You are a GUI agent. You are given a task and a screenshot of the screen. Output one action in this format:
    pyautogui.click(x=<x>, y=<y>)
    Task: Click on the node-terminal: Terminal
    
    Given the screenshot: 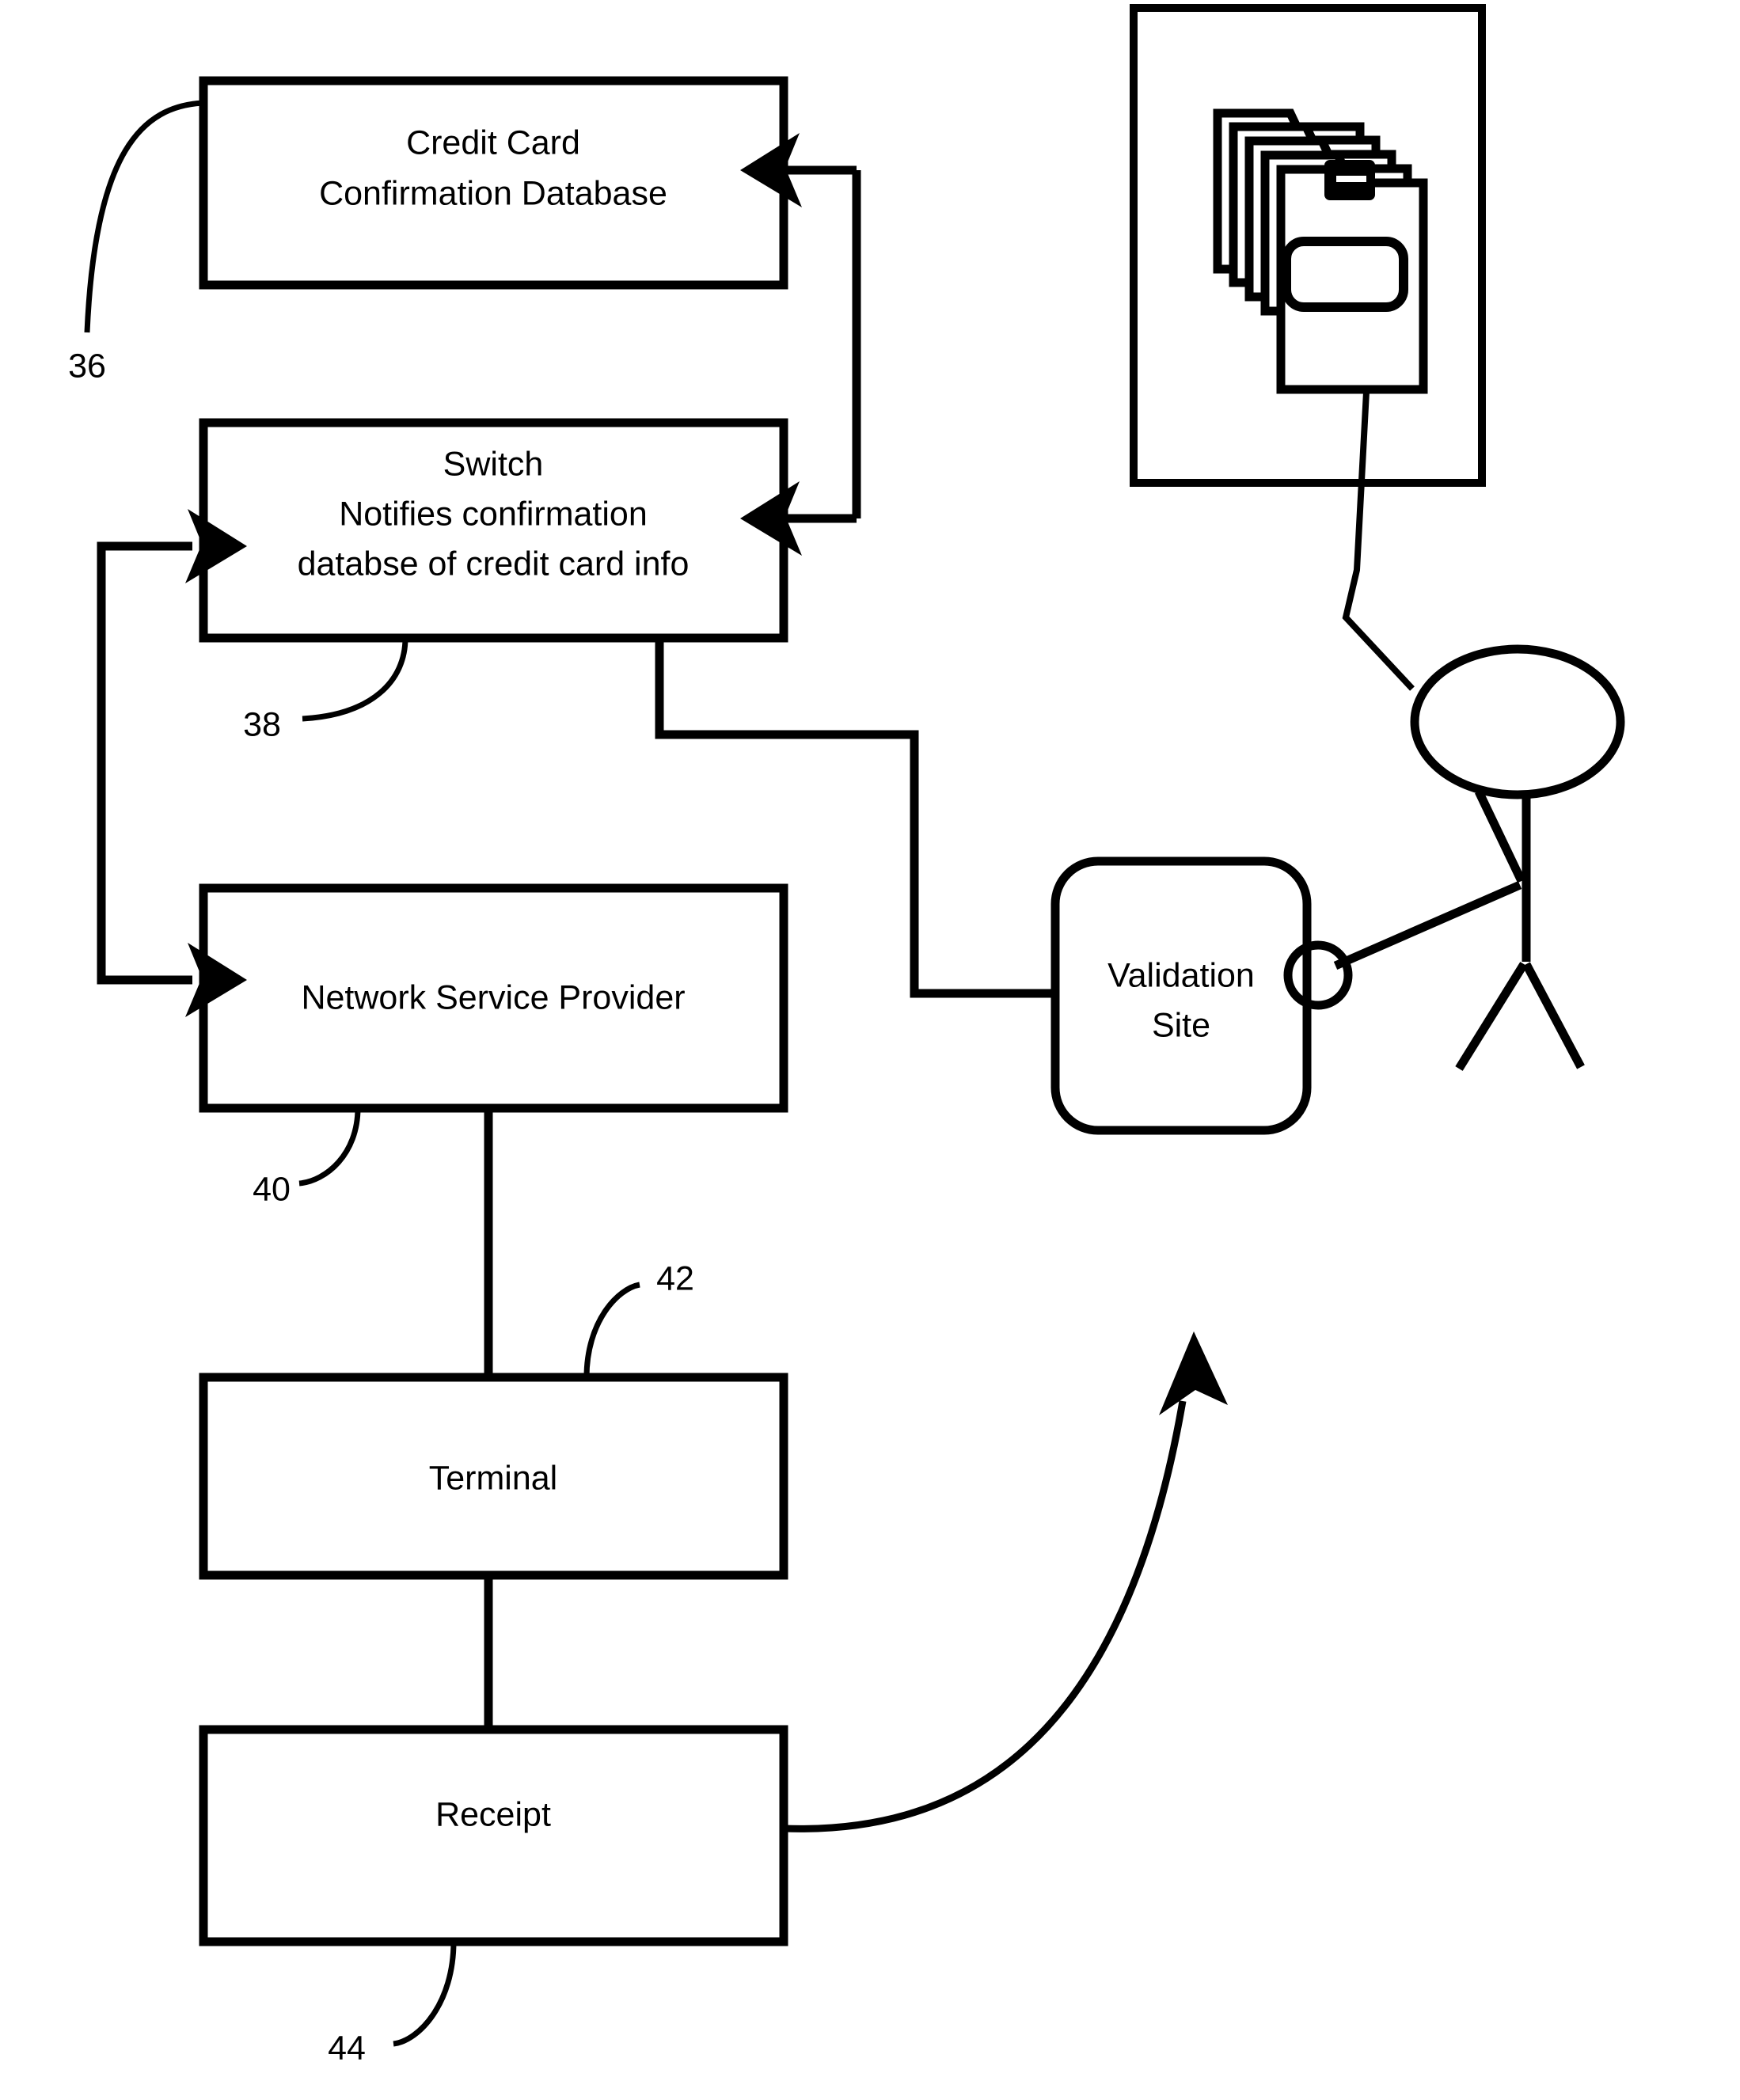 What is the action you would take?
    pyautogui.click(x=493, y=1476)
    